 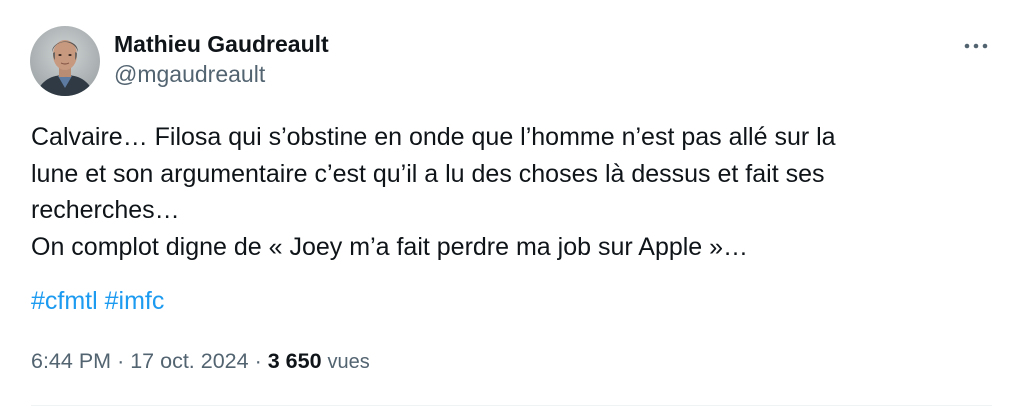 I want to click on tweet-hashtags: #cfmtl #imfc, so click(x=97, y=301).